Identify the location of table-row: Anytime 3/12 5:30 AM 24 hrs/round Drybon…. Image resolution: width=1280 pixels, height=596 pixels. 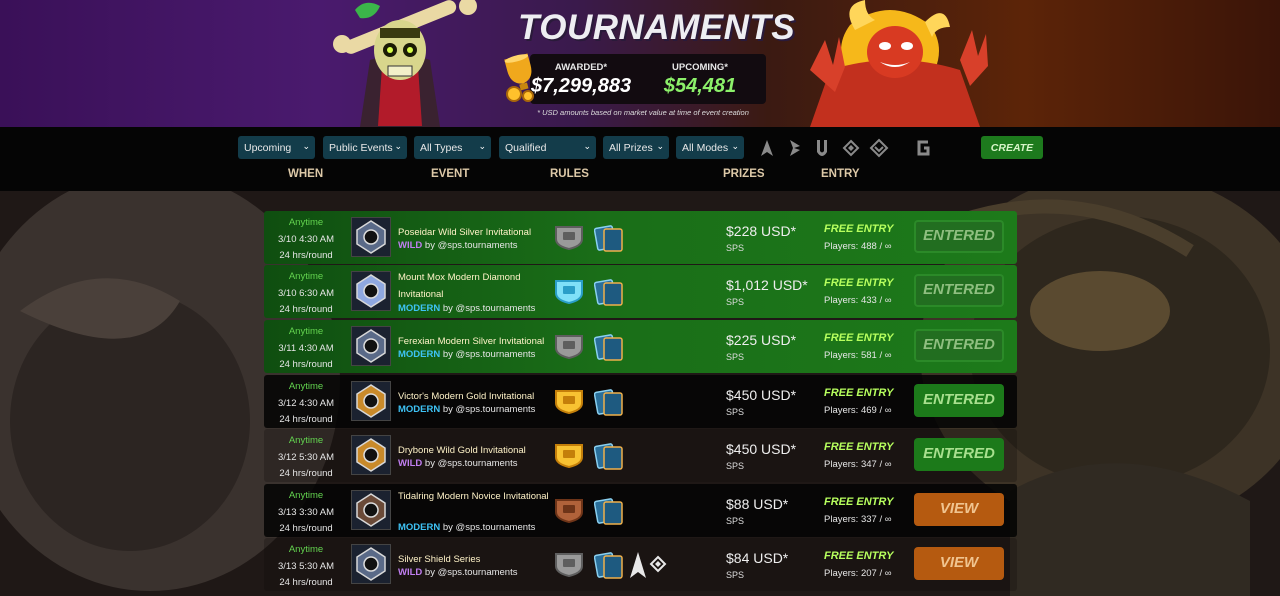
(640, 455).